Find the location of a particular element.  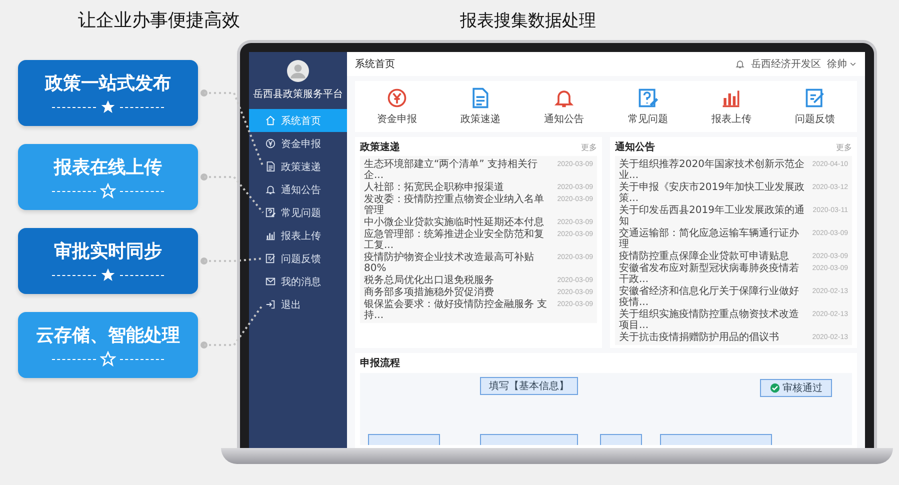

shortcut-button: 通知公告 is located at coordinates (564, 106).